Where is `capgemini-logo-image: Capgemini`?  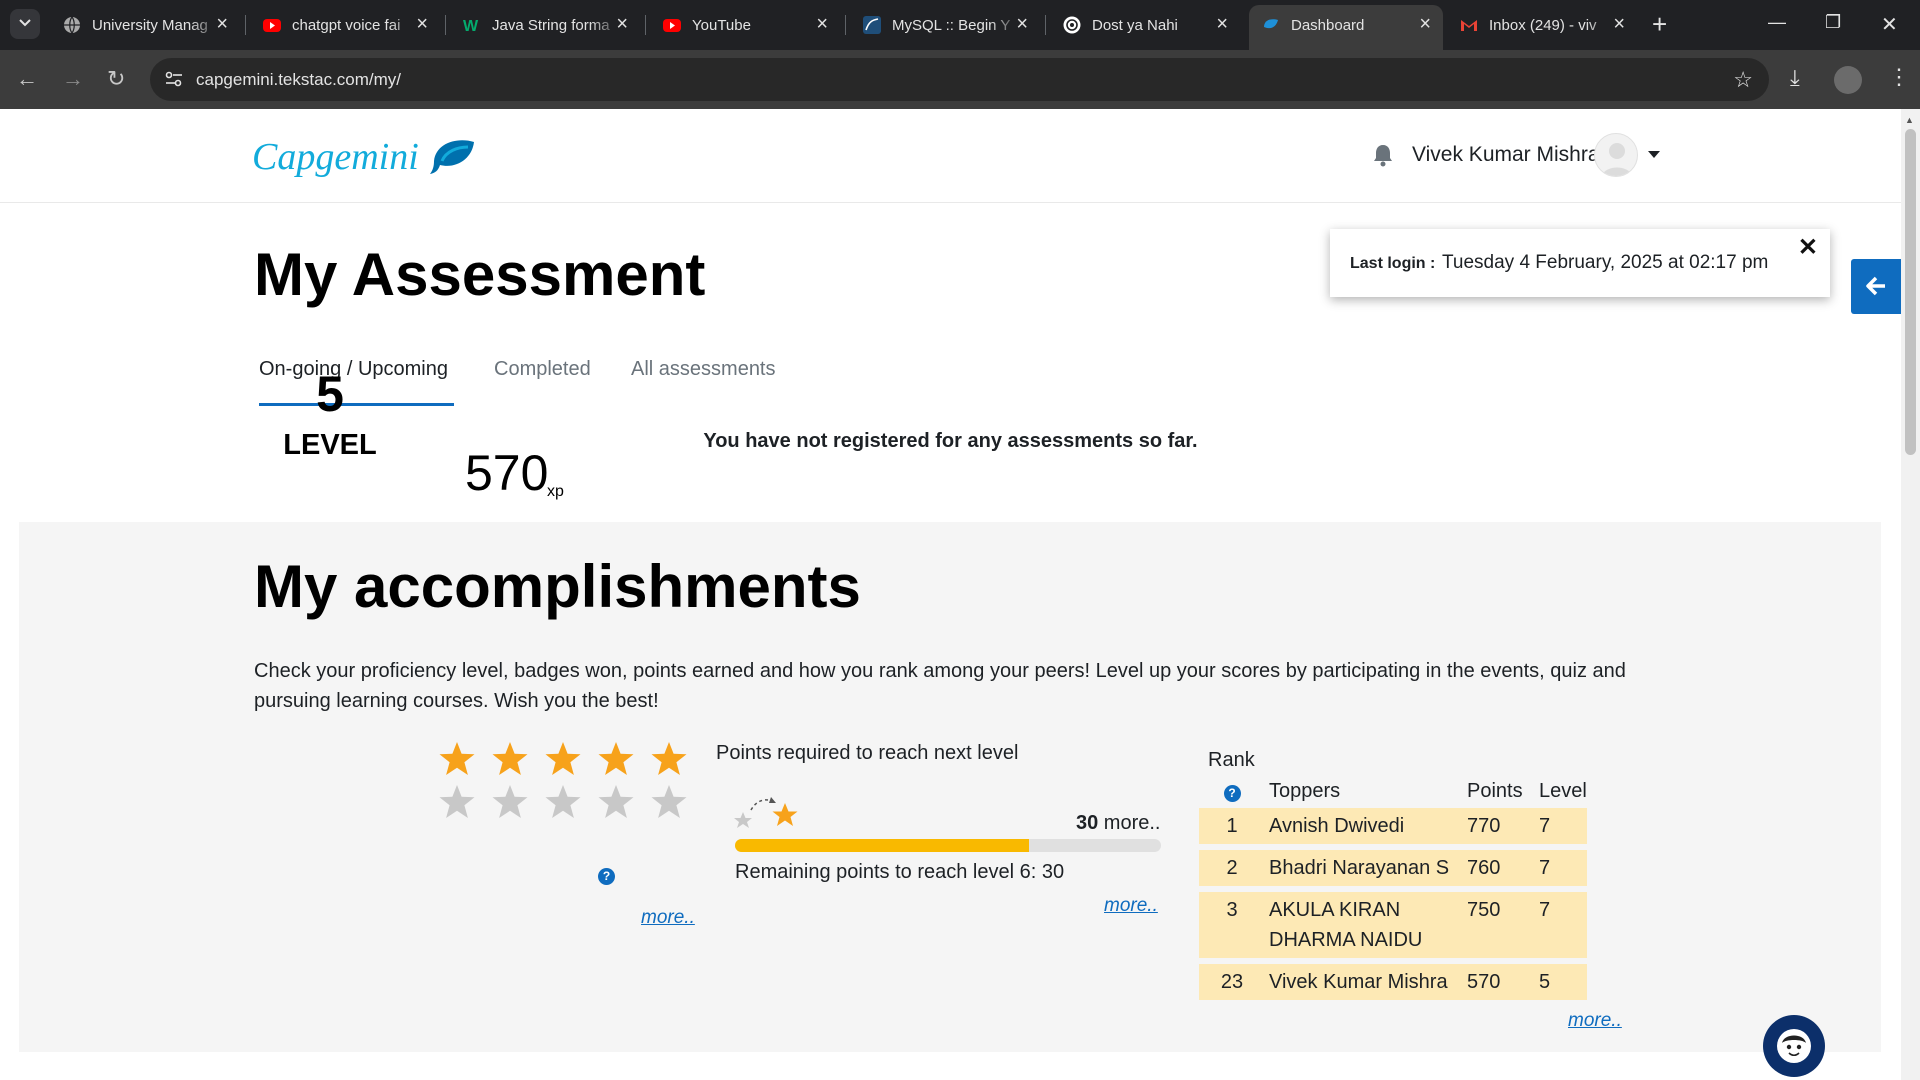
capgemini-logo-image: Capgemini is located at coordinates (363, 157).